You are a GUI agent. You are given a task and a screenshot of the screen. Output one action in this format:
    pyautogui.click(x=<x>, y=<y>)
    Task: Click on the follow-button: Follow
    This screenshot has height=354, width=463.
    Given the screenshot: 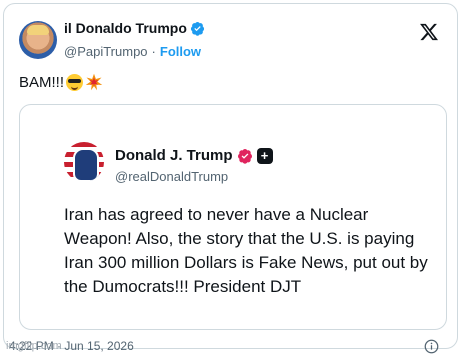 What is the action you would take?
    pyautogui.click(x=180, y=51)
    